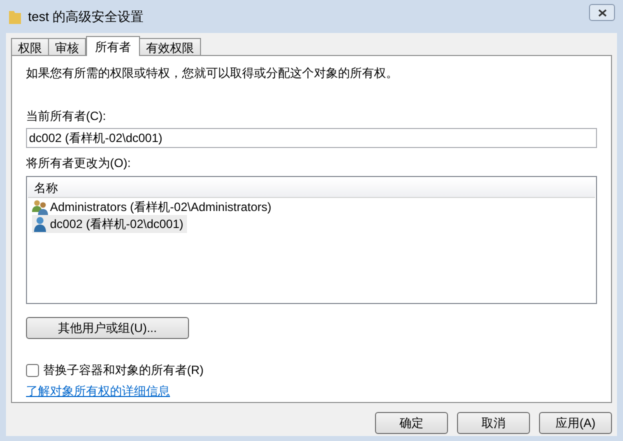 Image resolution: width=623 pixels, height=441 pixels. I want to click on folder-icon, so click(15, 16).